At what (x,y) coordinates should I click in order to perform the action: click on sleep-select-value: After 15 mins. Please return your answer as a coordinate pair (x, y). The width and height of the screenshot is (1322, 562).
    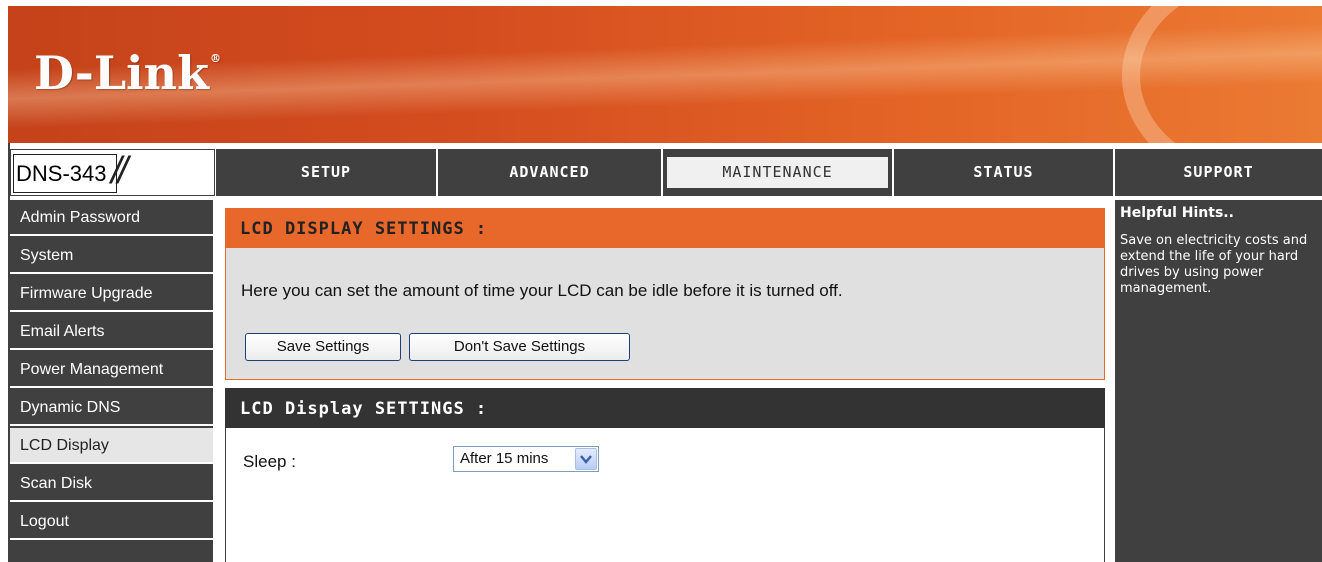
    Looking at the image, I should click on (504, 458).